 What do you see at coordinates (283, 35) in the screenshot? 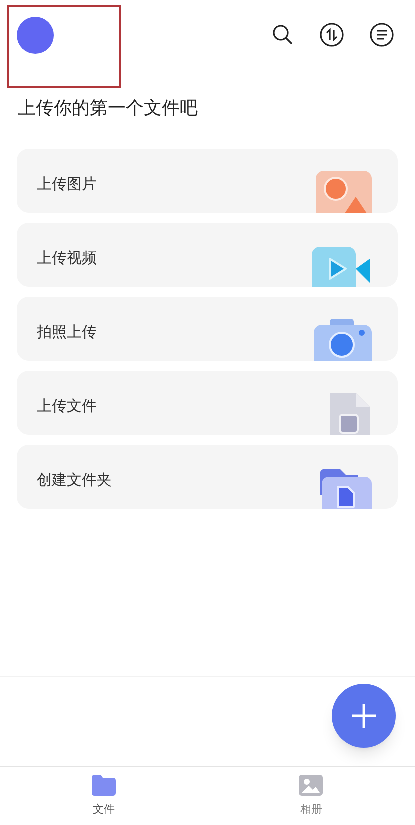
I see `search-icon` at bounding box center [283, 35].